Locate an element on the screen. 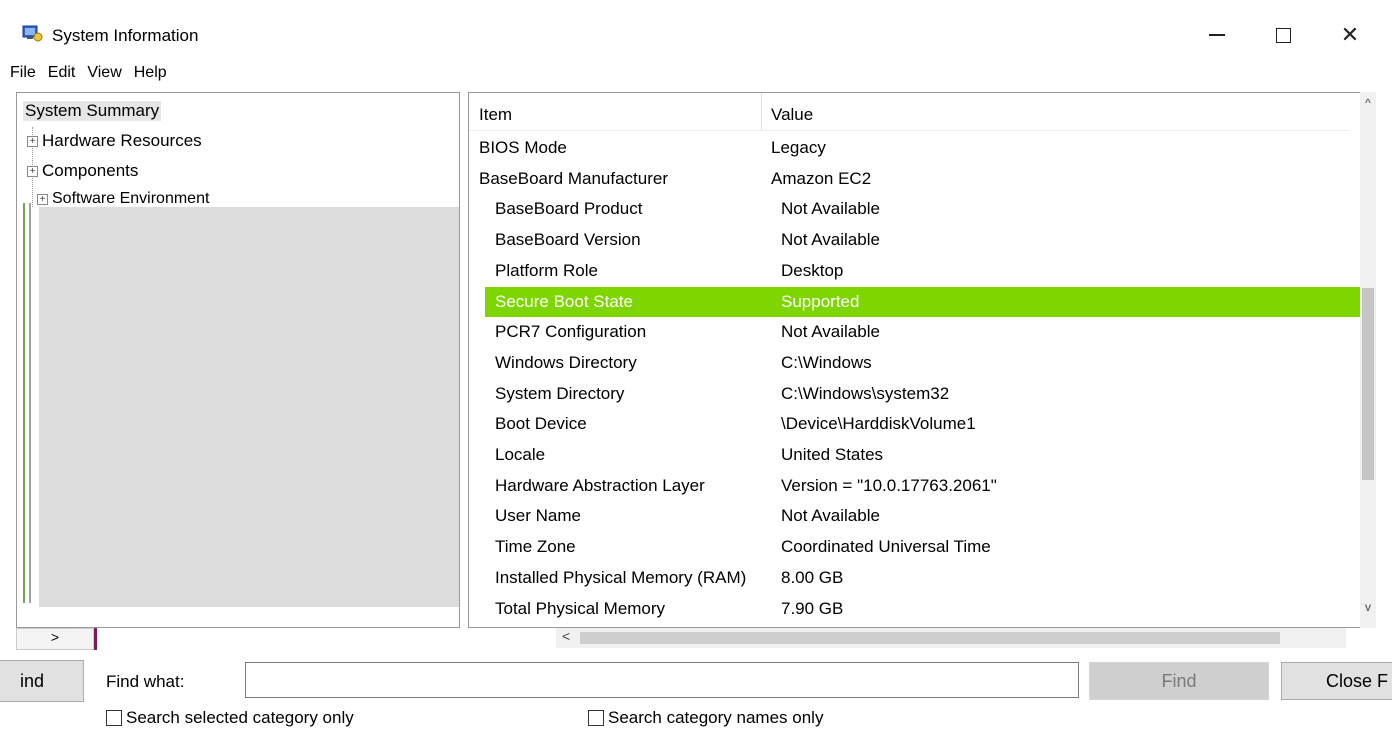 Image resolution: width=1392 pixels, height=736 pixels. menu-file: File is located at coordinates (23, 73).